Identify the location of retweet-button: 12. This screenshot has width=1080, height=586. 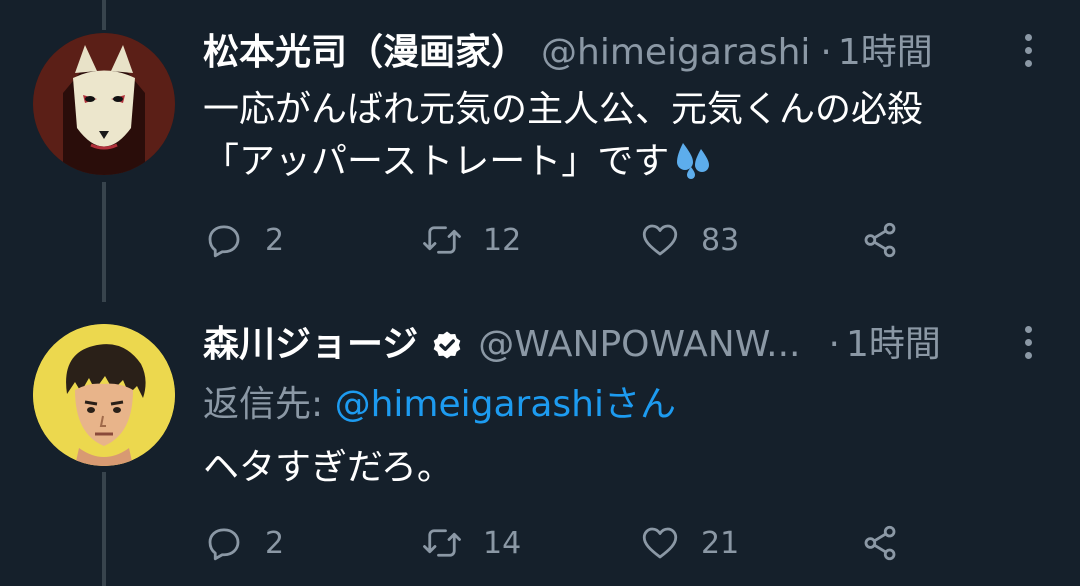
(471, 240).